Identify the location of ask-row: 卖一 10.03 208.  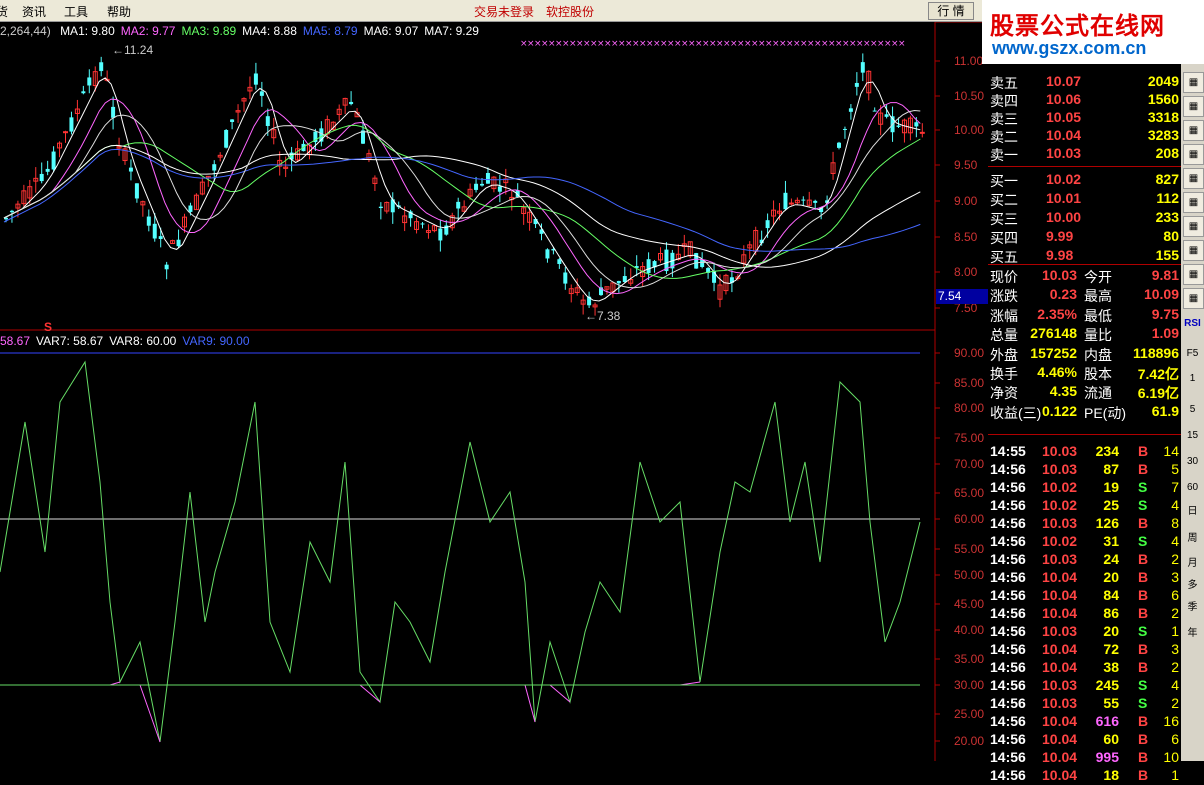
(1084, 153).